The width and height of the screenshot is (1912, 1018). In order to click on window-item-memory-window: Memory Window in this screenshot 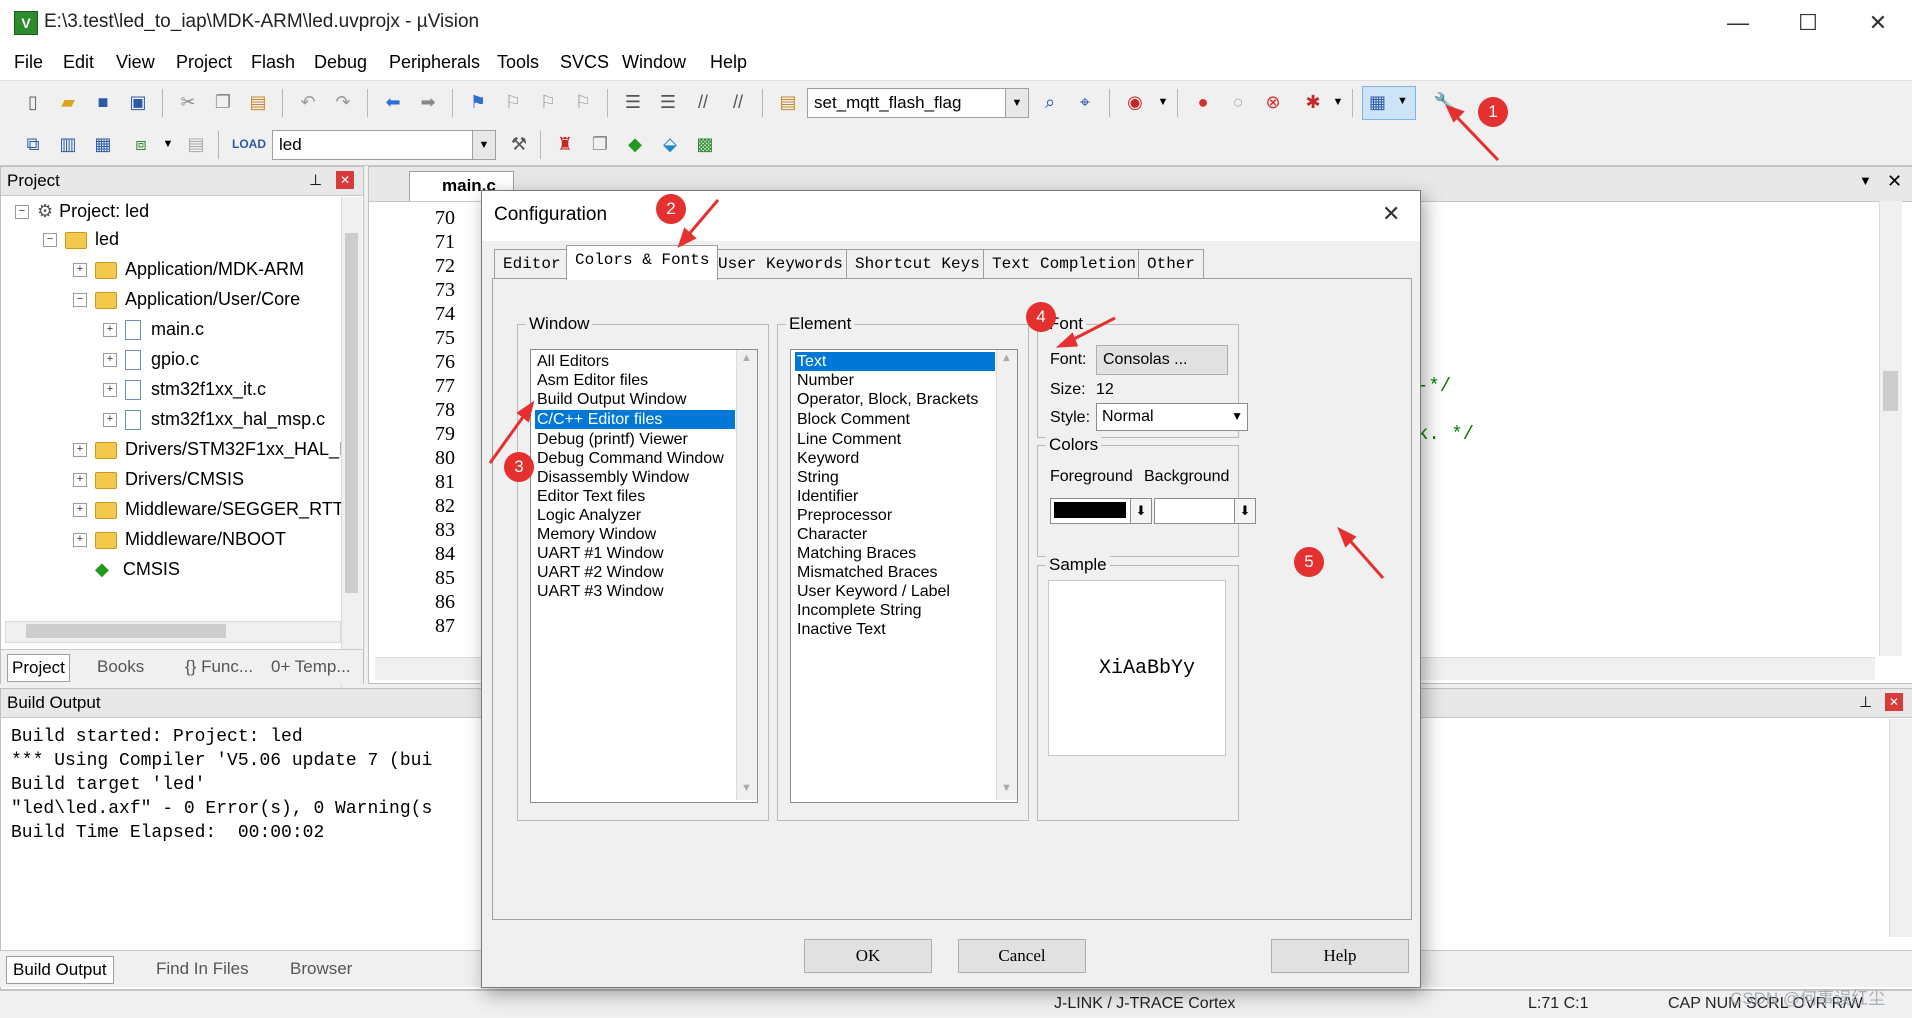, I will do `click(596, 534)`.